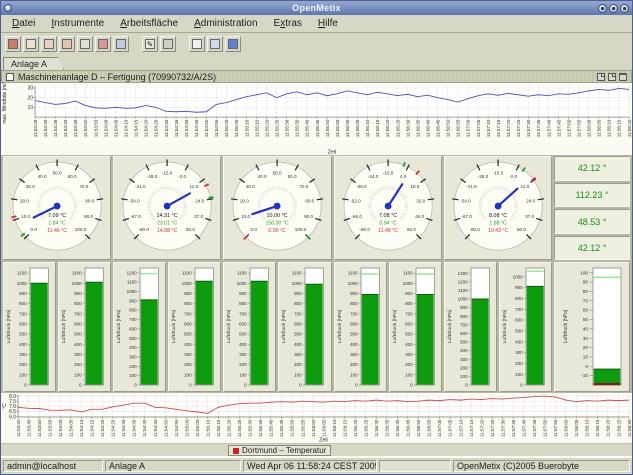 The height and width of the screenshot is (475, 633). What do you see at coordinates (78, 375) in the screenshot?
I see `svg-text: 100` at bounding box center [78, 375].